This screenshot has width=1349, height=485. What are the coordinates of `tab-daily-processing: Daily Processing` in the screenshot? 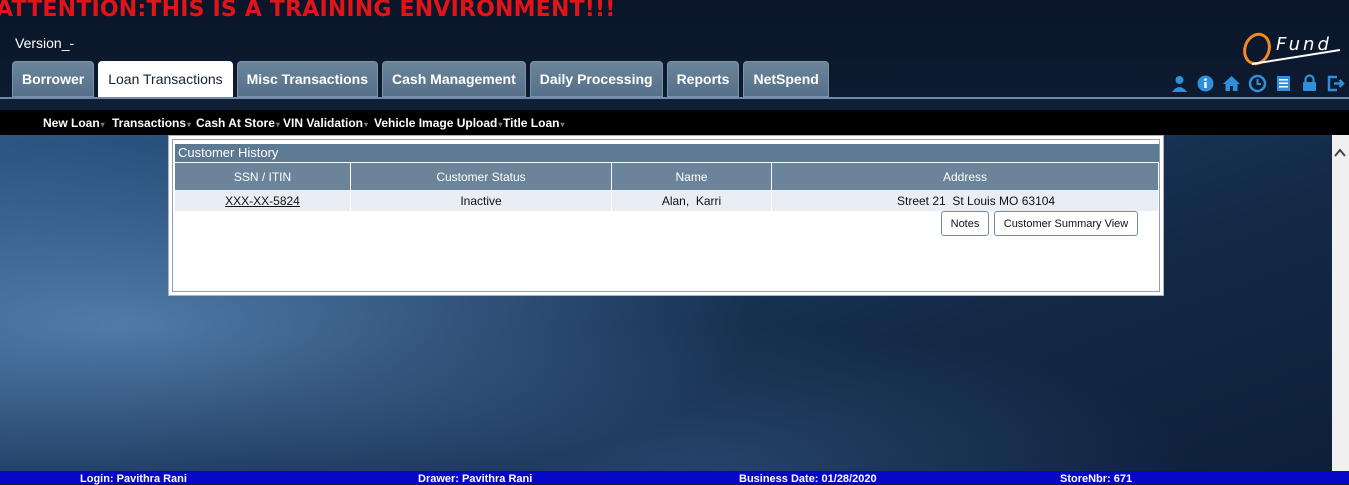 It's located at (596, 79).